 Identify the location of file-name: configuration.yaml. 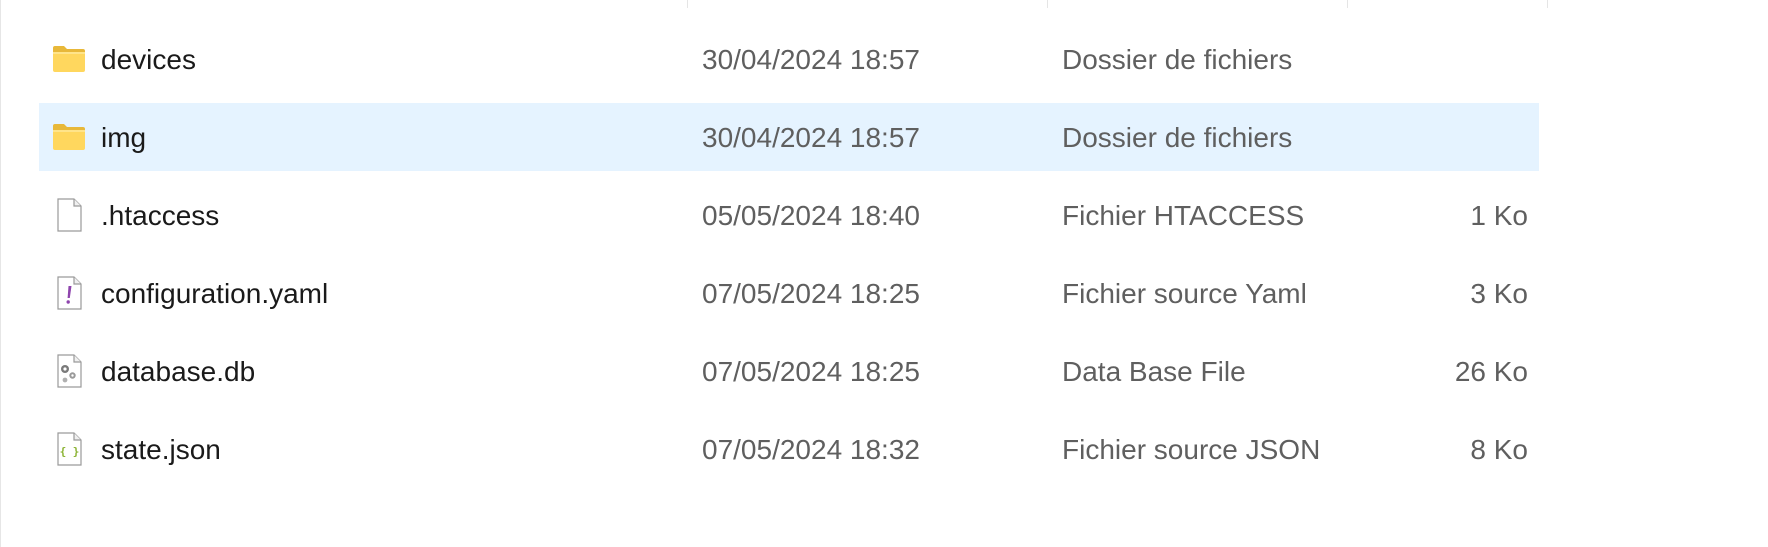
(215, 293).